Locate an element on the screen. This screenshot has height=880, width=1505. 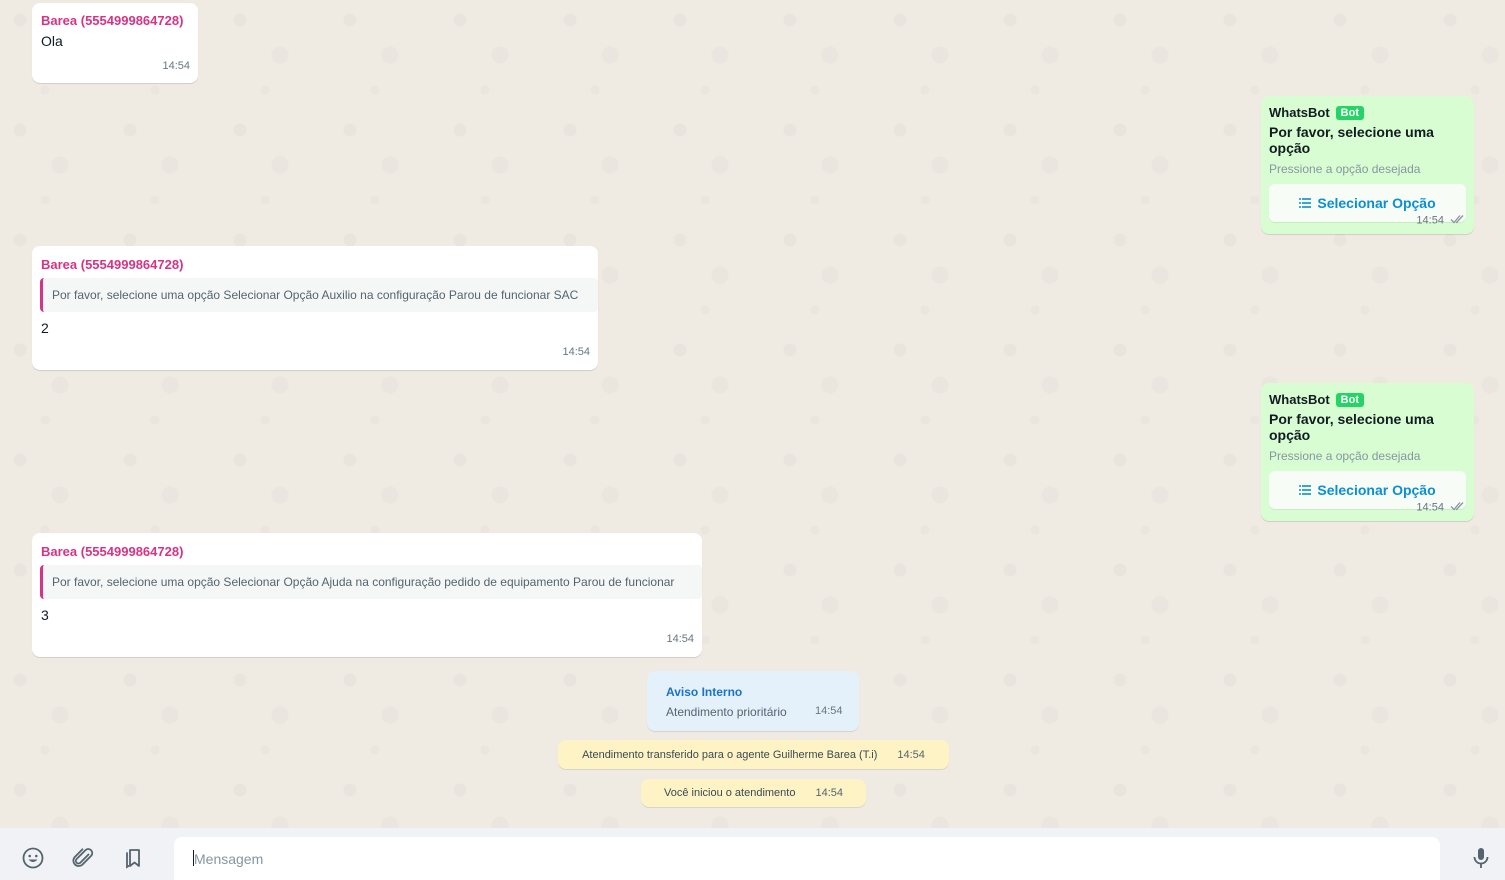
notice-text: Atendimento prioritário is located at coordinates (726, 712).